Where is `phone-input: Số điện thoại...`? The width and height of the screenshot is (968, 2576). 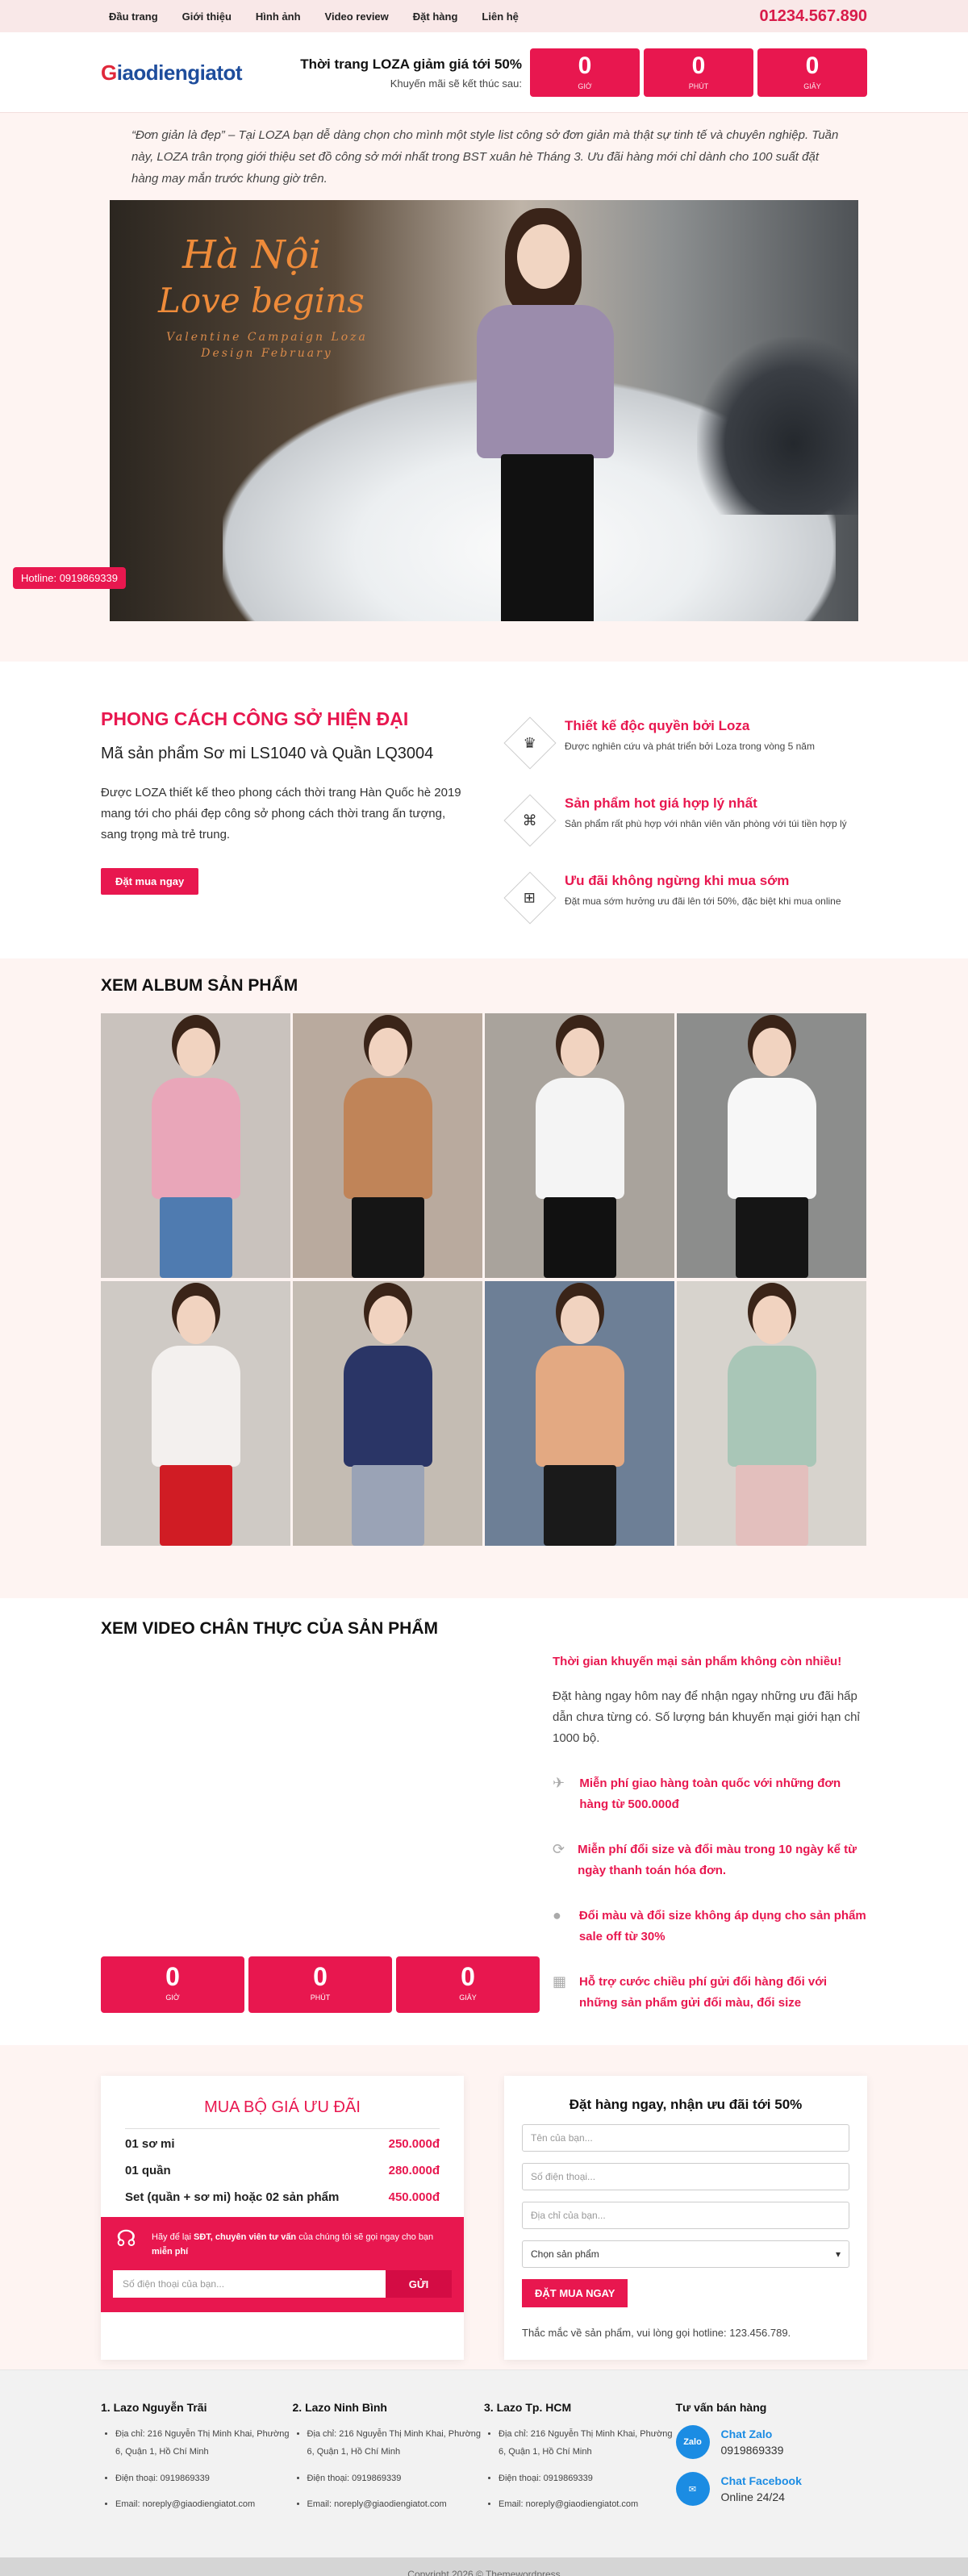 phone-input: Số điện thoại... is located at coordinates (685, 2176).